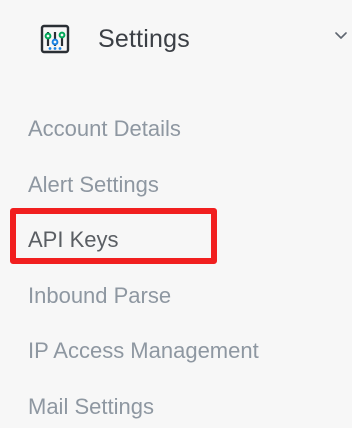 Image resolution: width=352 pixels, height=428 pixels. Describe the element at coordinates (193, 39) in the screenshot. I see `settings-section-header: Settings` at that location.